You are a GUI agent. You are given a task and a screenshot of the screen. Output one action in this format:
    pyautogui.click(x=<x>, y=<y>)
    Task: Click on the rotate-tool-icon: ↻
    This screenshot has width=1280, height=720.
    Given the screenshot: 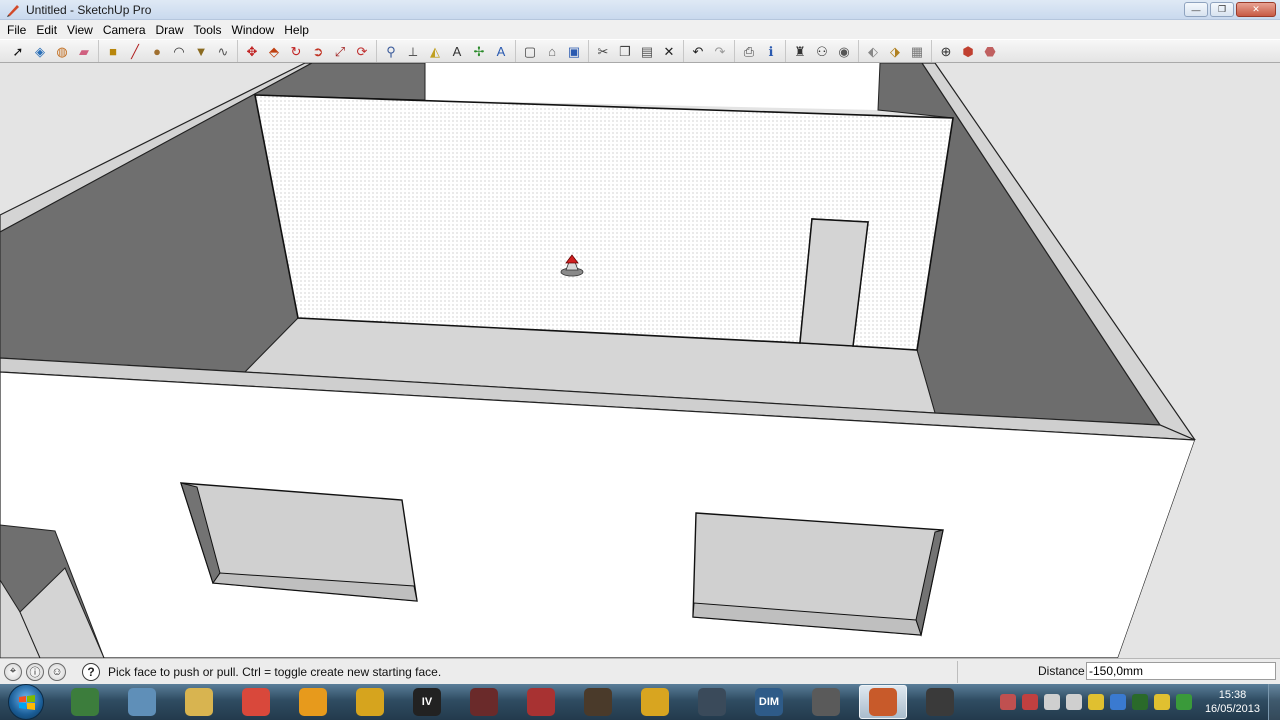 What is the action you would take?
    pyautogui.click(x=296, y=51)
    